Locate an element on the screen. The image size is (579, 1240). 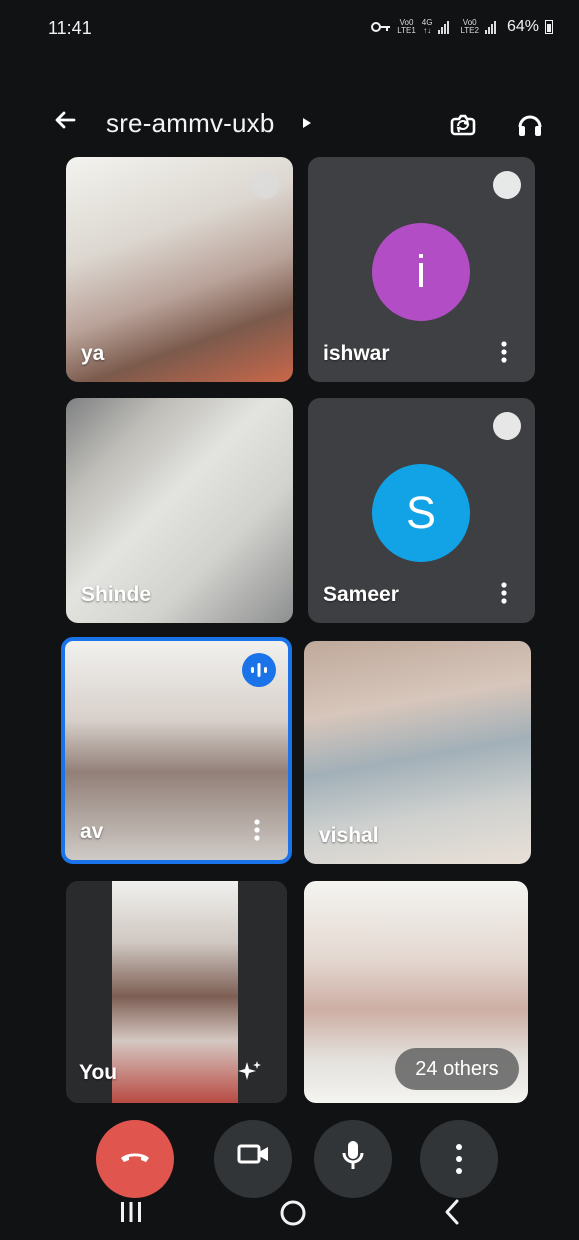
phone-hangup-icon is located at coordinates (135, 1157).